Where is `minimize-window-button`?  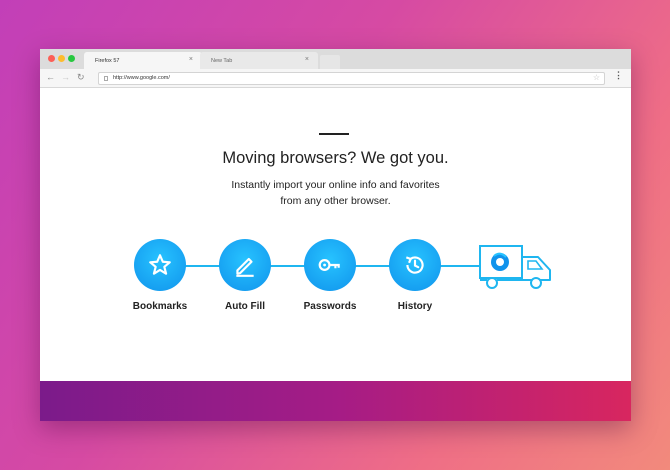
minimize-window-button is located at coordinates (61, 58).